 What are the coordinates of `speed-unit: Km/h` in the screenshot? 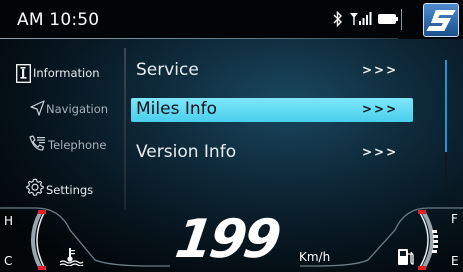 It's located at (315, 257).